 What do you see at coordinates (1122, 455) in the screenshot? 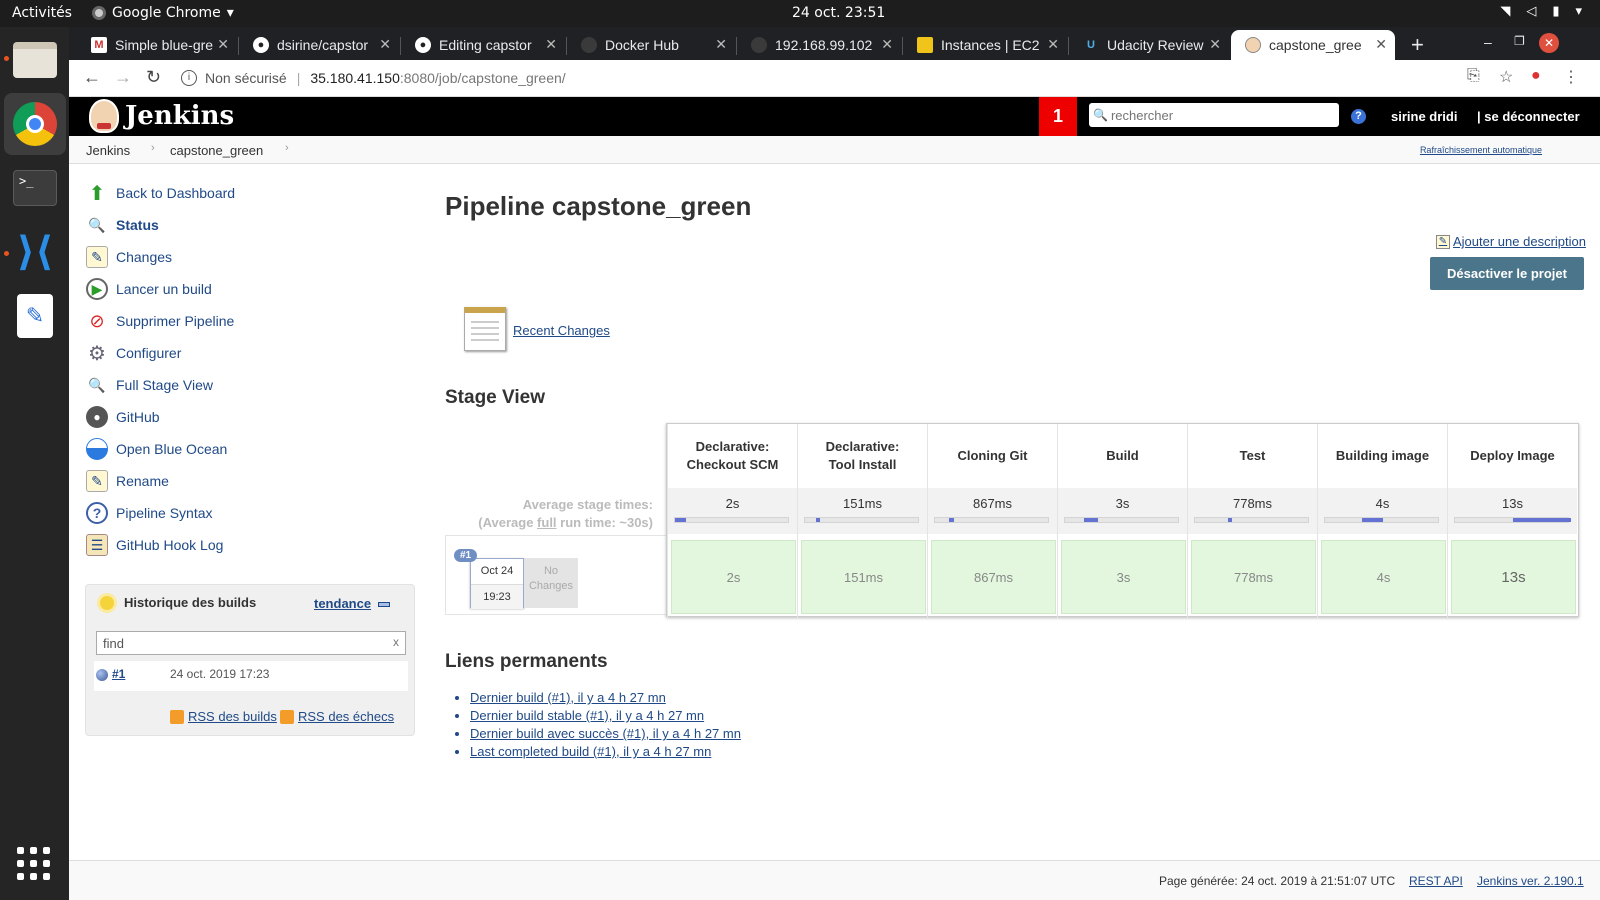
I see `stage-header: Build` at bounding box center [1122, 455].